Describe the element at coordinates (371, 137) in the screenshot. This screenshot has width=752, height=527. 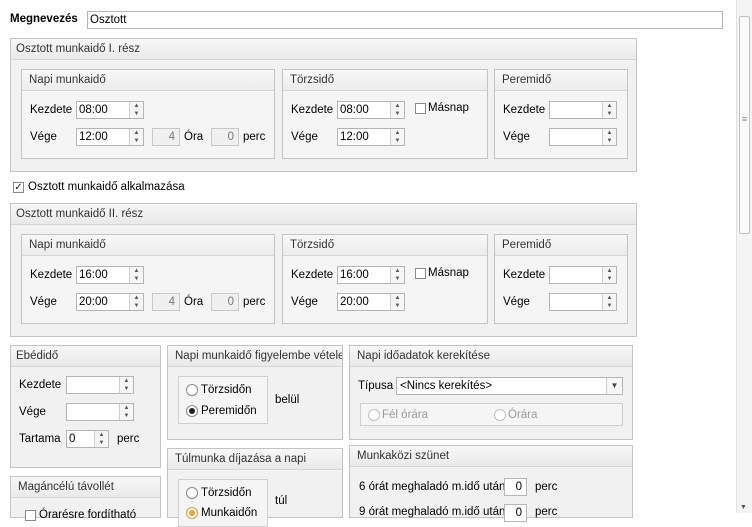
I see `part1-torzs-end-input: 12:00 ▲ ▼` at that location.